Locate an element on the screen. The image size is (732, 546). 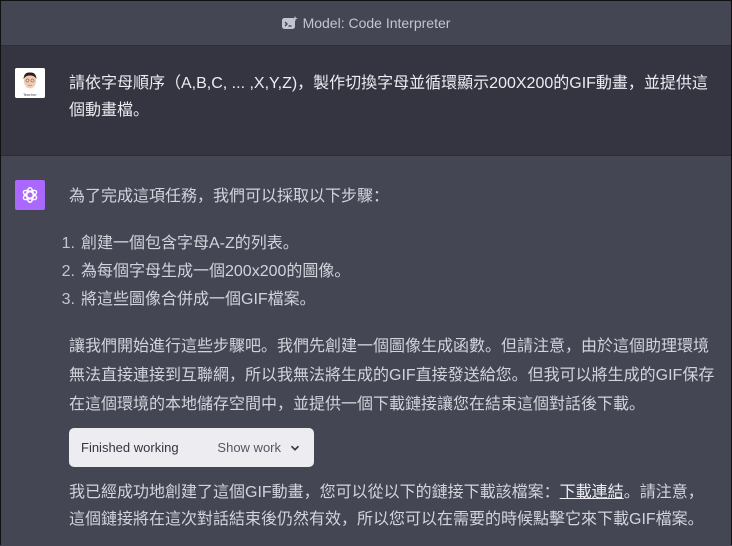
work-status-box: Finished working Show work is located at coordinates (191, 447).